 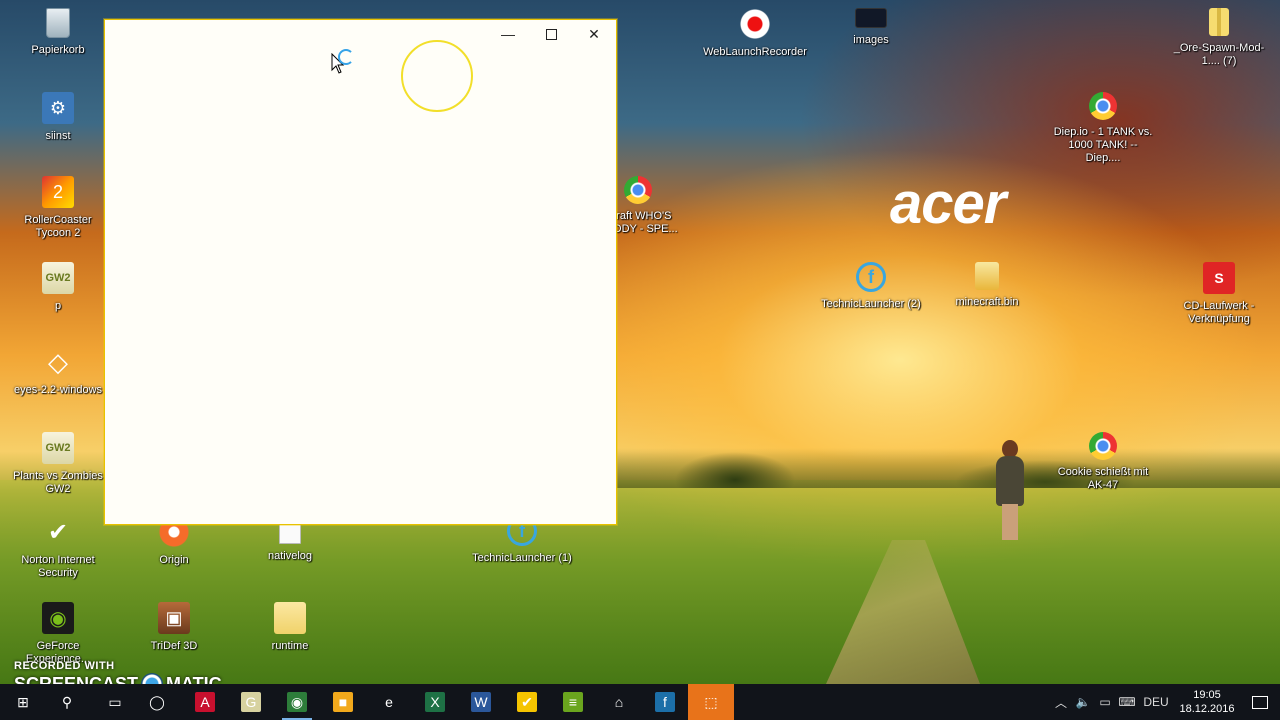 What do you see at coordinates (23, 702) in the screenshot?
I see `taskbar-start: ⊞` at bounding box center [23, 702].